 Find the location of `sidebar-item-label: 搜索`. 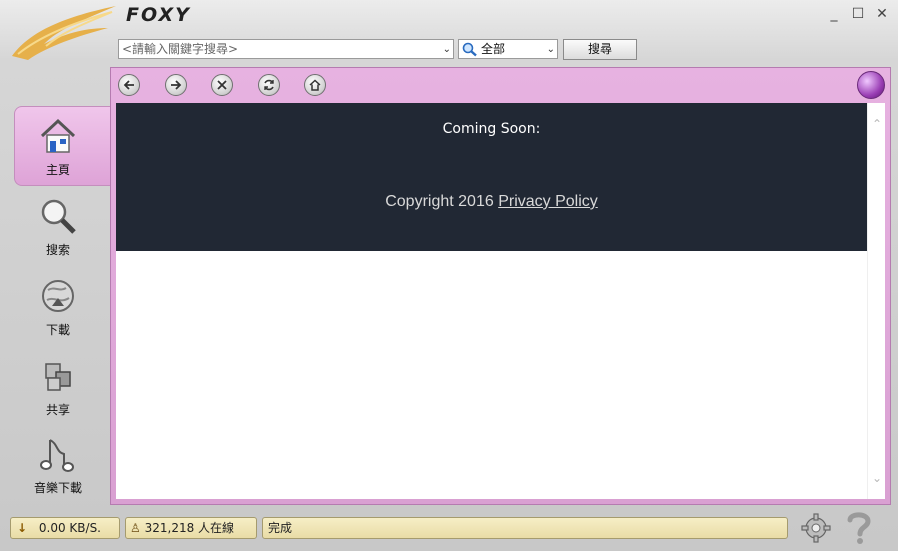

sidebar-item-label: 搜索 is located at coordinates (57, 250).